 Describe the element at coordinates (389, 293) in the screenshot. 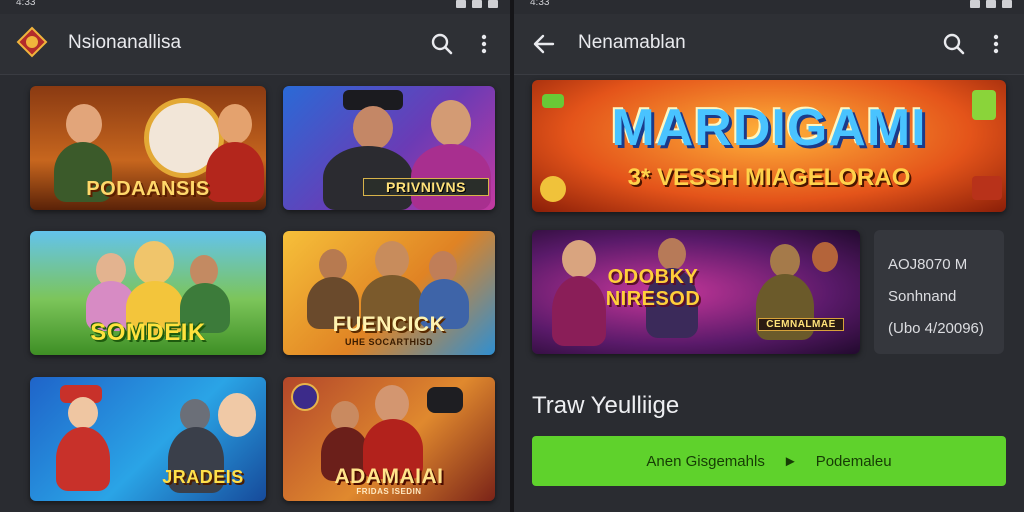

I see `game-card-4: FUENCICK UHE SOCARTHISD` at that location.